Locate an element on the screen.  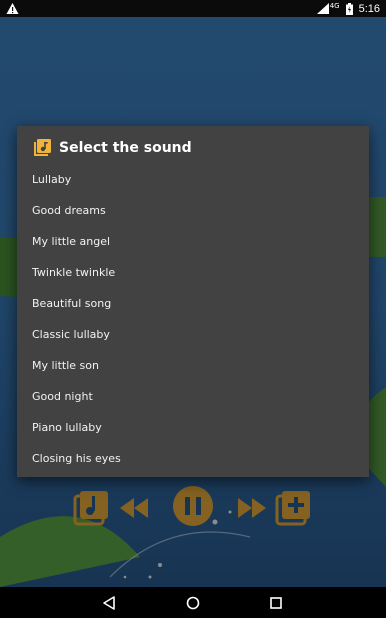
battery-icon is located at coordinates (349, 8).